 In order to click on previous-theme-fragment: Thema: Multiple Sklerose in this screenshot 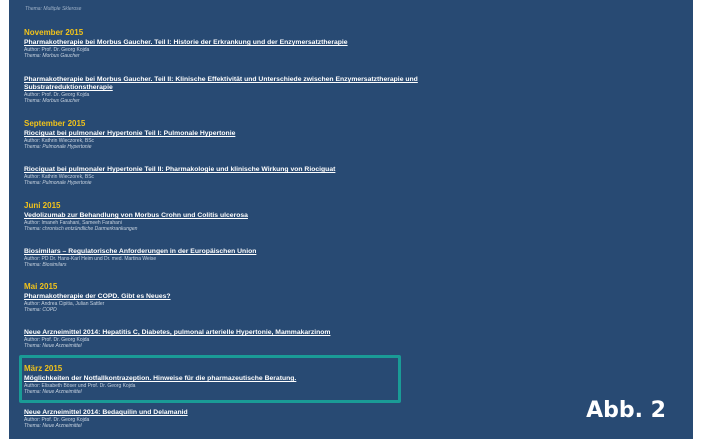, I will do `click(53, 9)`.